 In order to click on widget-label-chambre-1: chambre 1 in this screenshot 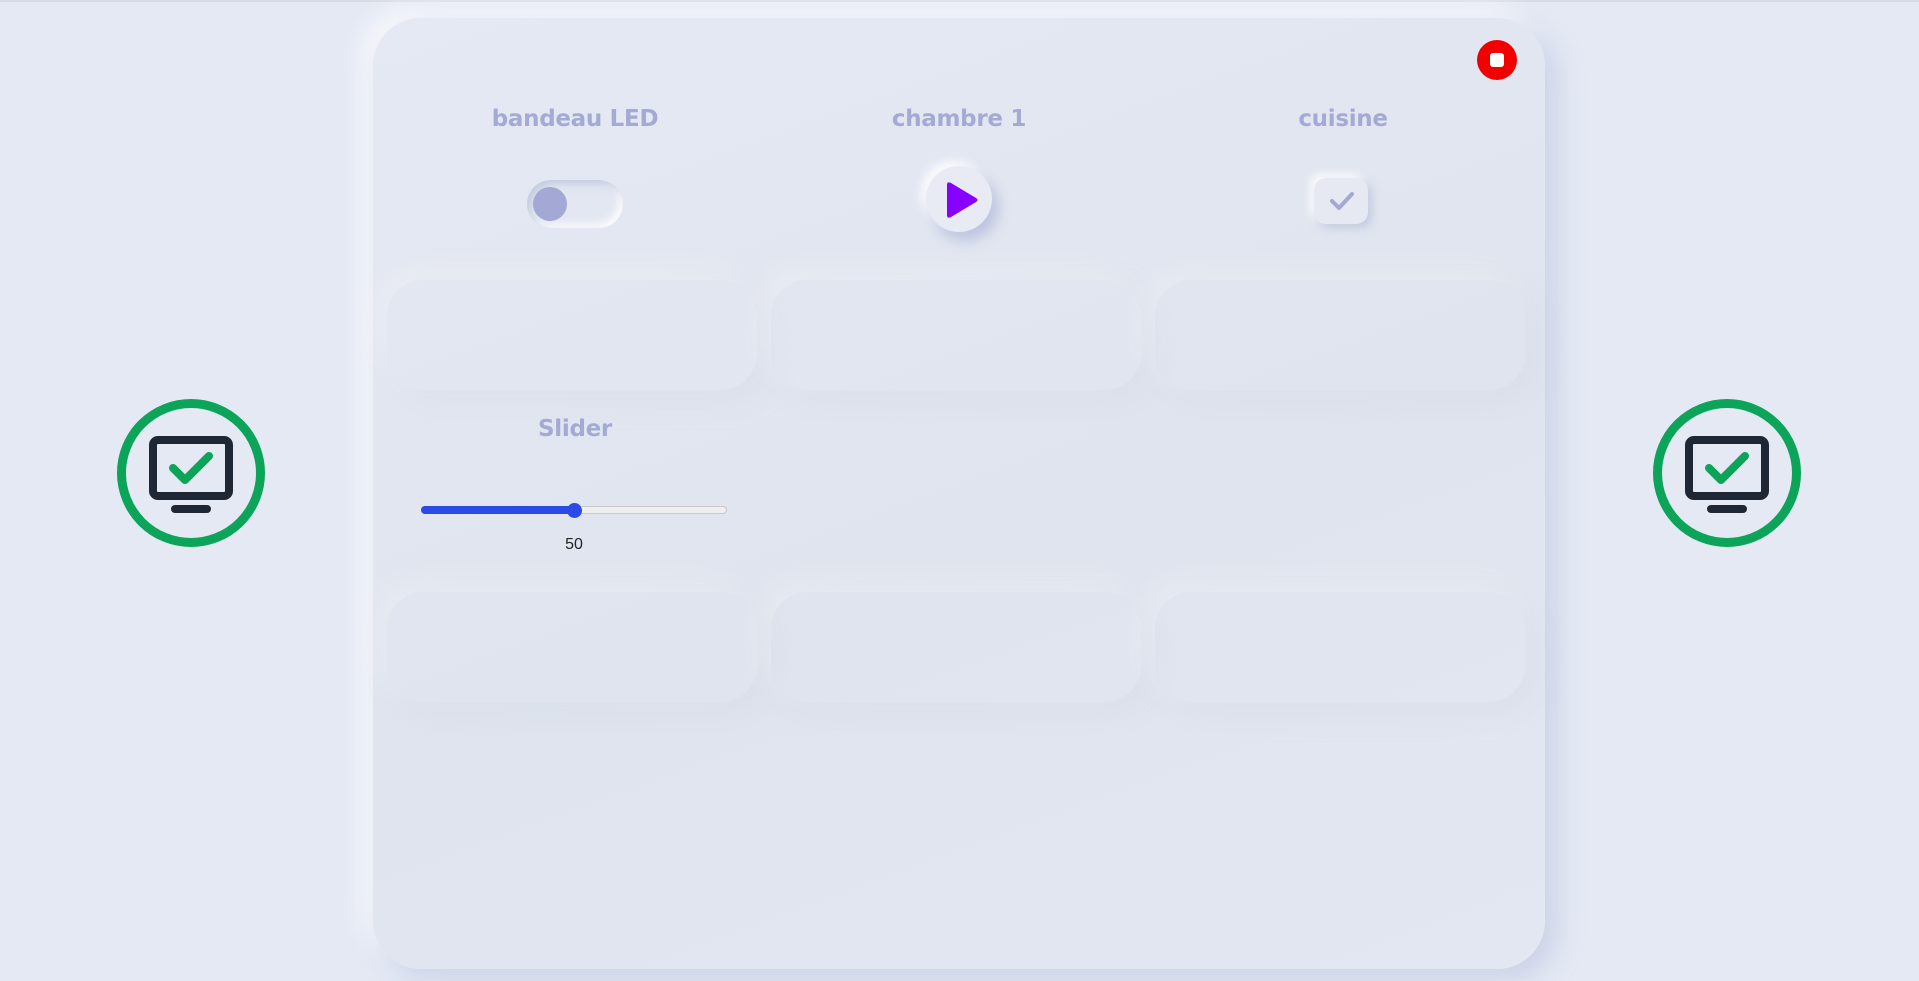, I will do `click(959, 119)`.